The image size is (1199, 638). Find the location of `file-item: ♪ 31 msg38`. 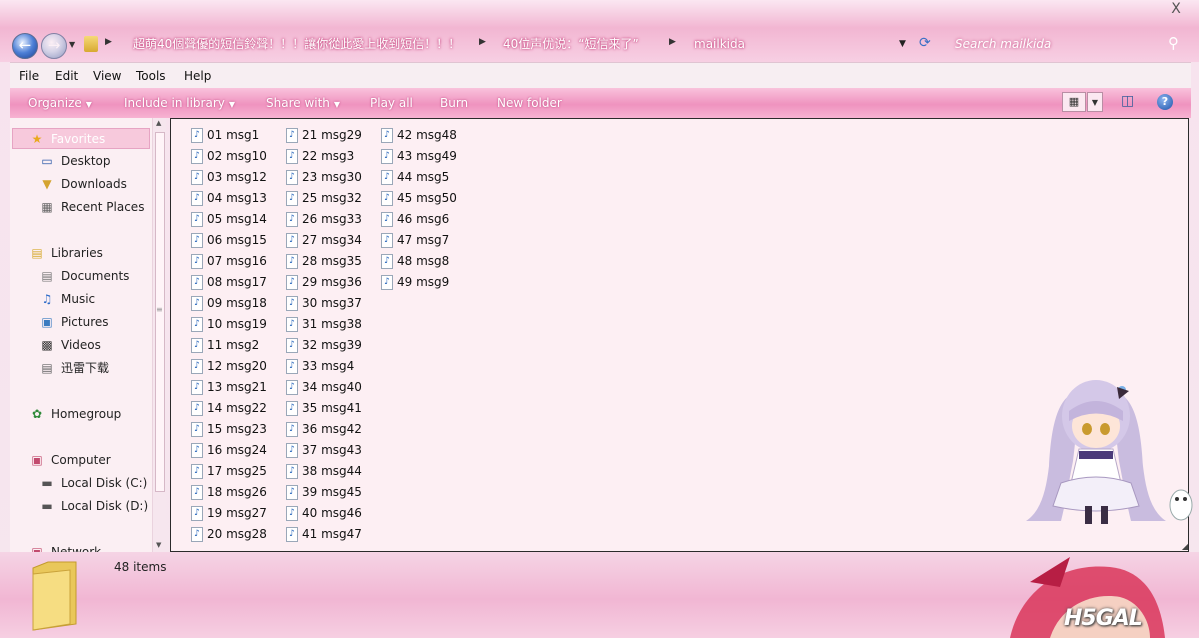

file-item: ♪ 31 msg38 is located at coordinates (323, 324).